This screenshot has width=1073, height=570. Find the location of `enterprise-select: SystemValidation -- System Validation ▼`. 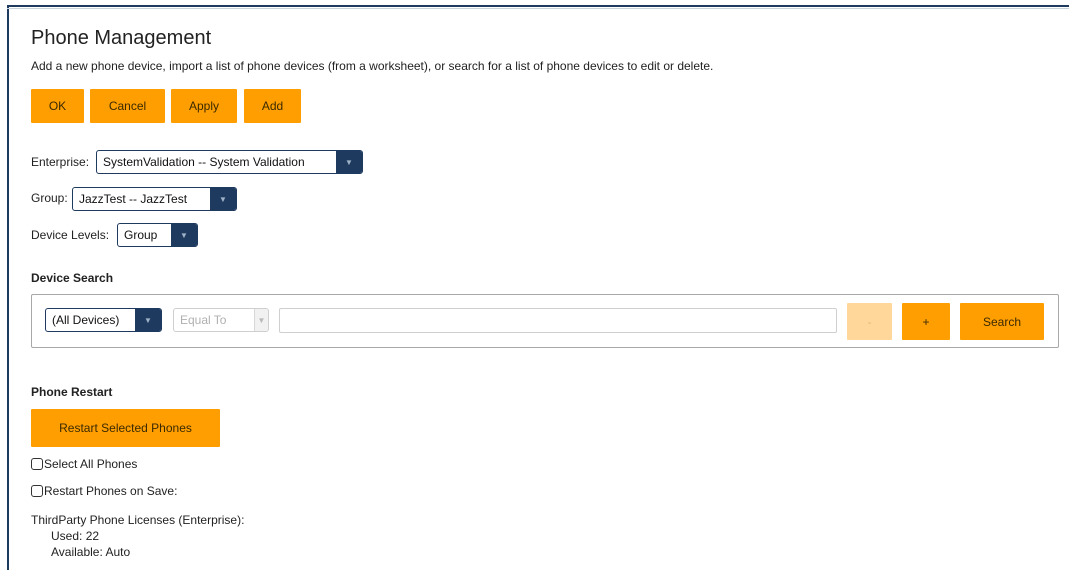

enterprise-select: SystemValidation -- System Validation ▼ is located at coordinates (229, 162).